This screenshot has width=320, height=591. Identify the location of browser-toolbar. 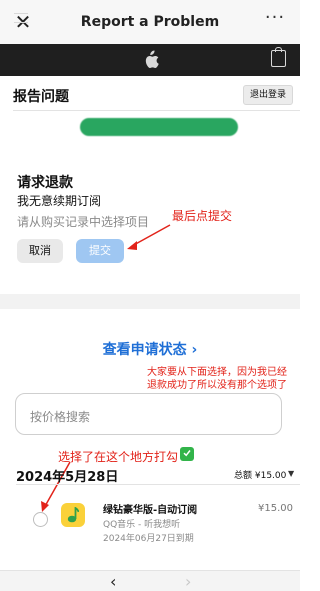
(150, 580).